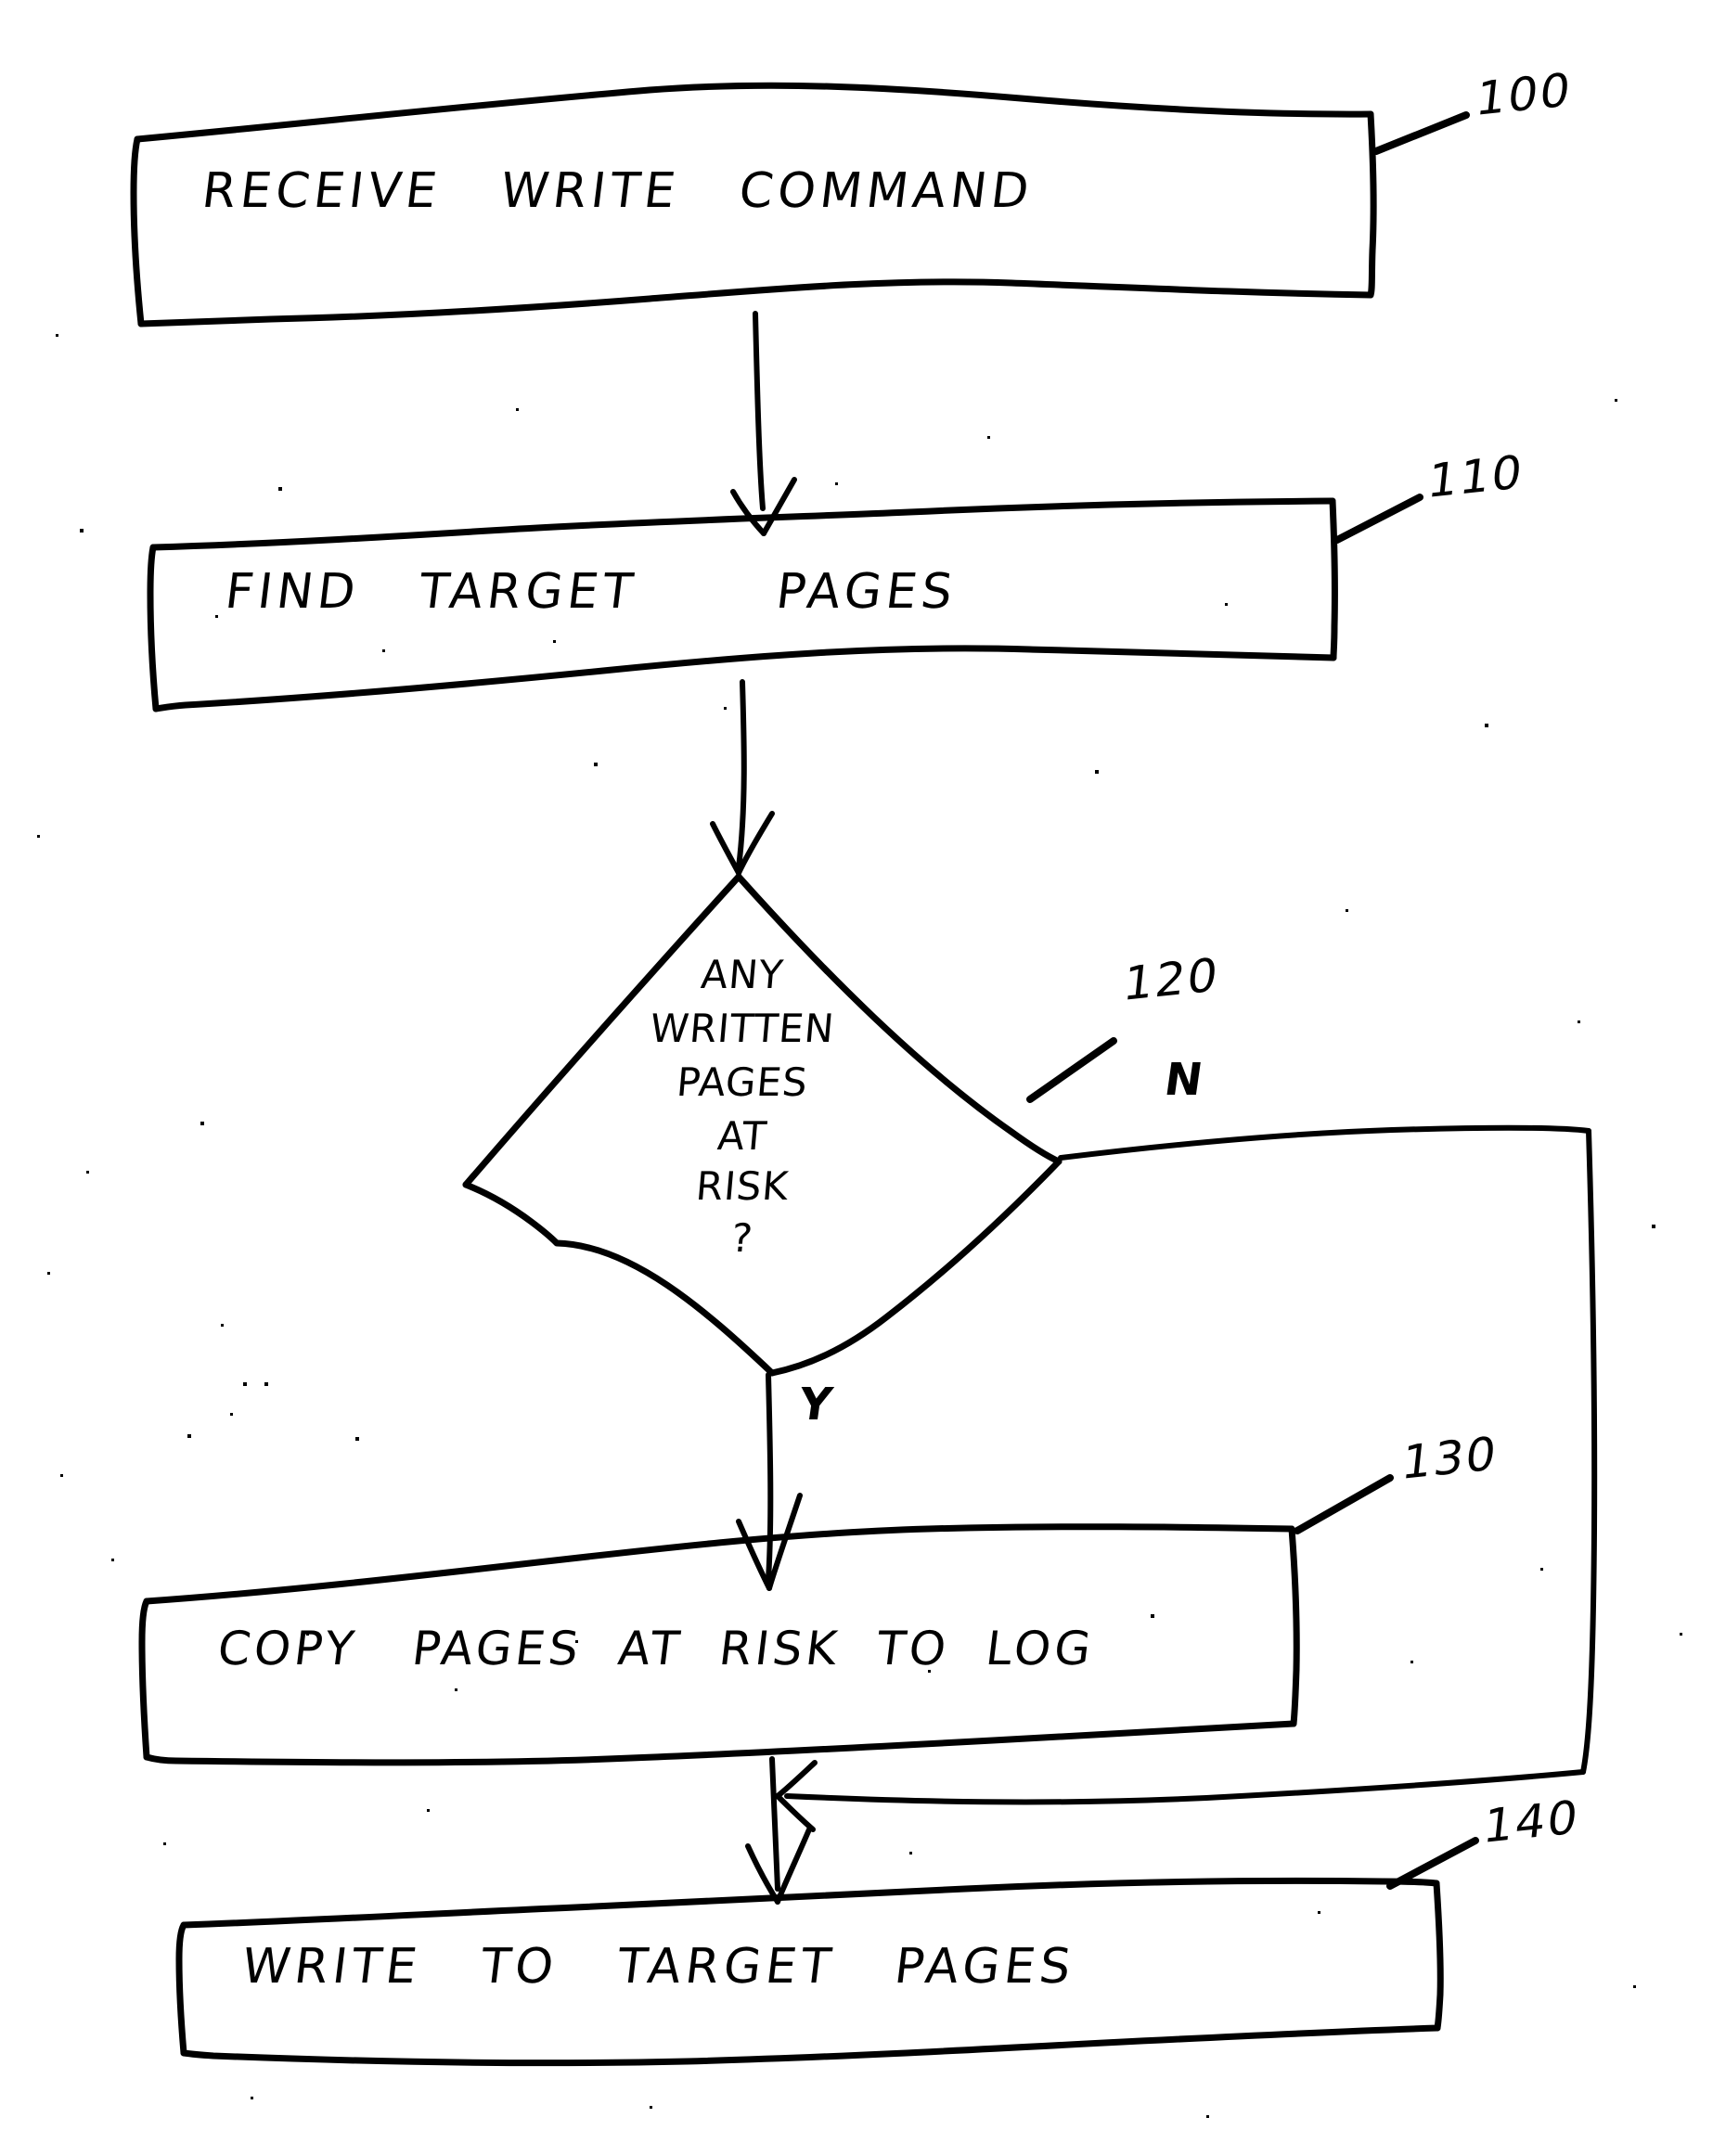 The width and height of the screenshot is (1713, 2156). I want to click on ref-label-110: 110, so click(1475, 476).